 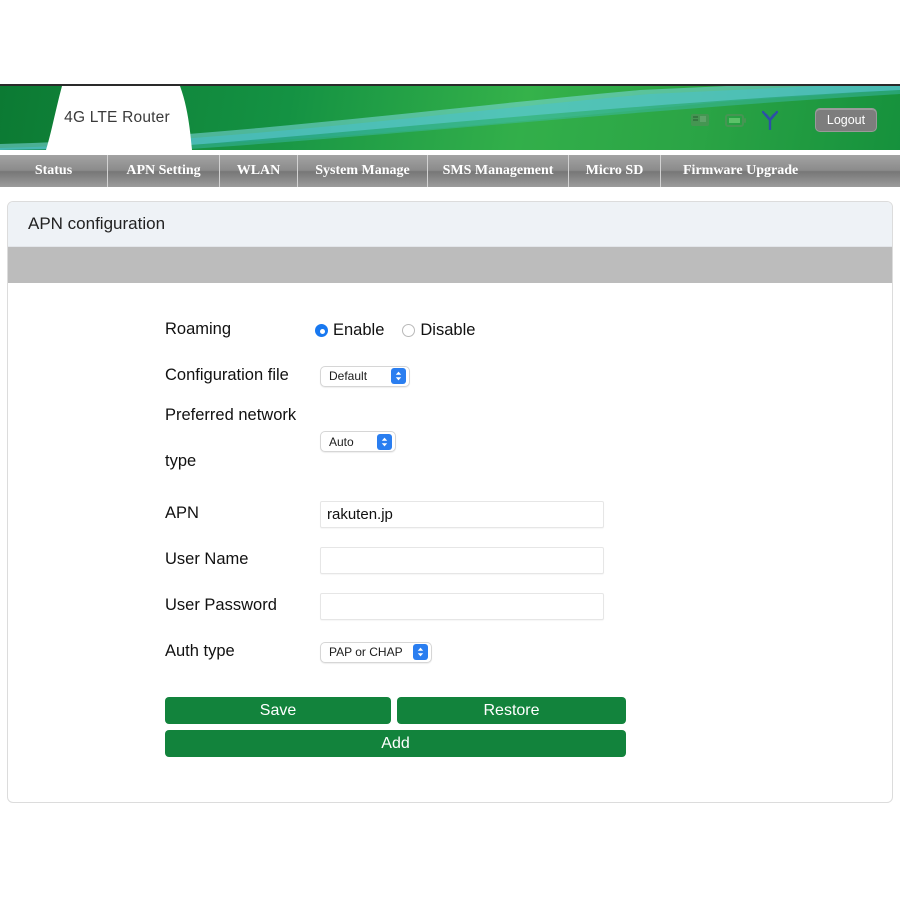 What do you see at coordinates (164, 171) in the screenshot?
I see `nav-tab-apn-setting: APN Setting` at bounding box center [164, 171].